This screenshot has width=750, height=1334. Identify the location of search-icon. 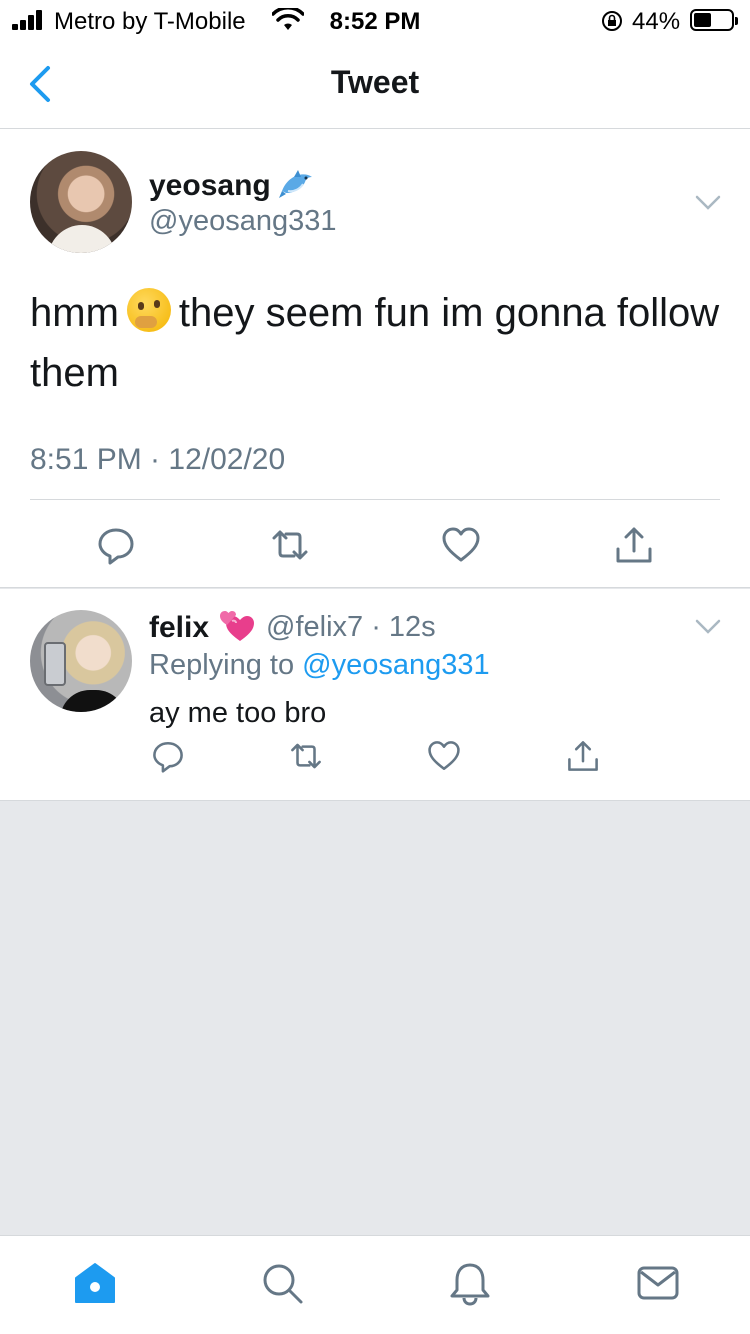
(282, 1283).